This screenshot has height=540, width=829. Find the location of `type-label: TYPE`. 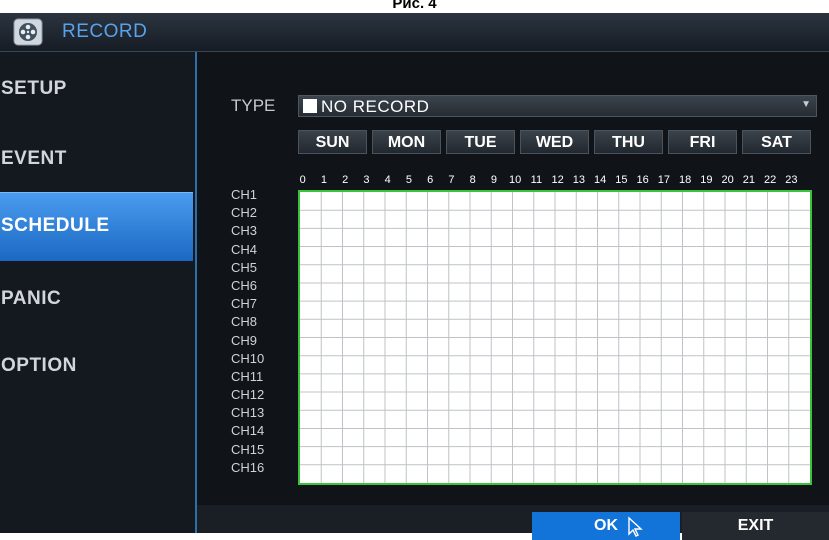

type-label: TYPE is located at coordinates (253, 105).